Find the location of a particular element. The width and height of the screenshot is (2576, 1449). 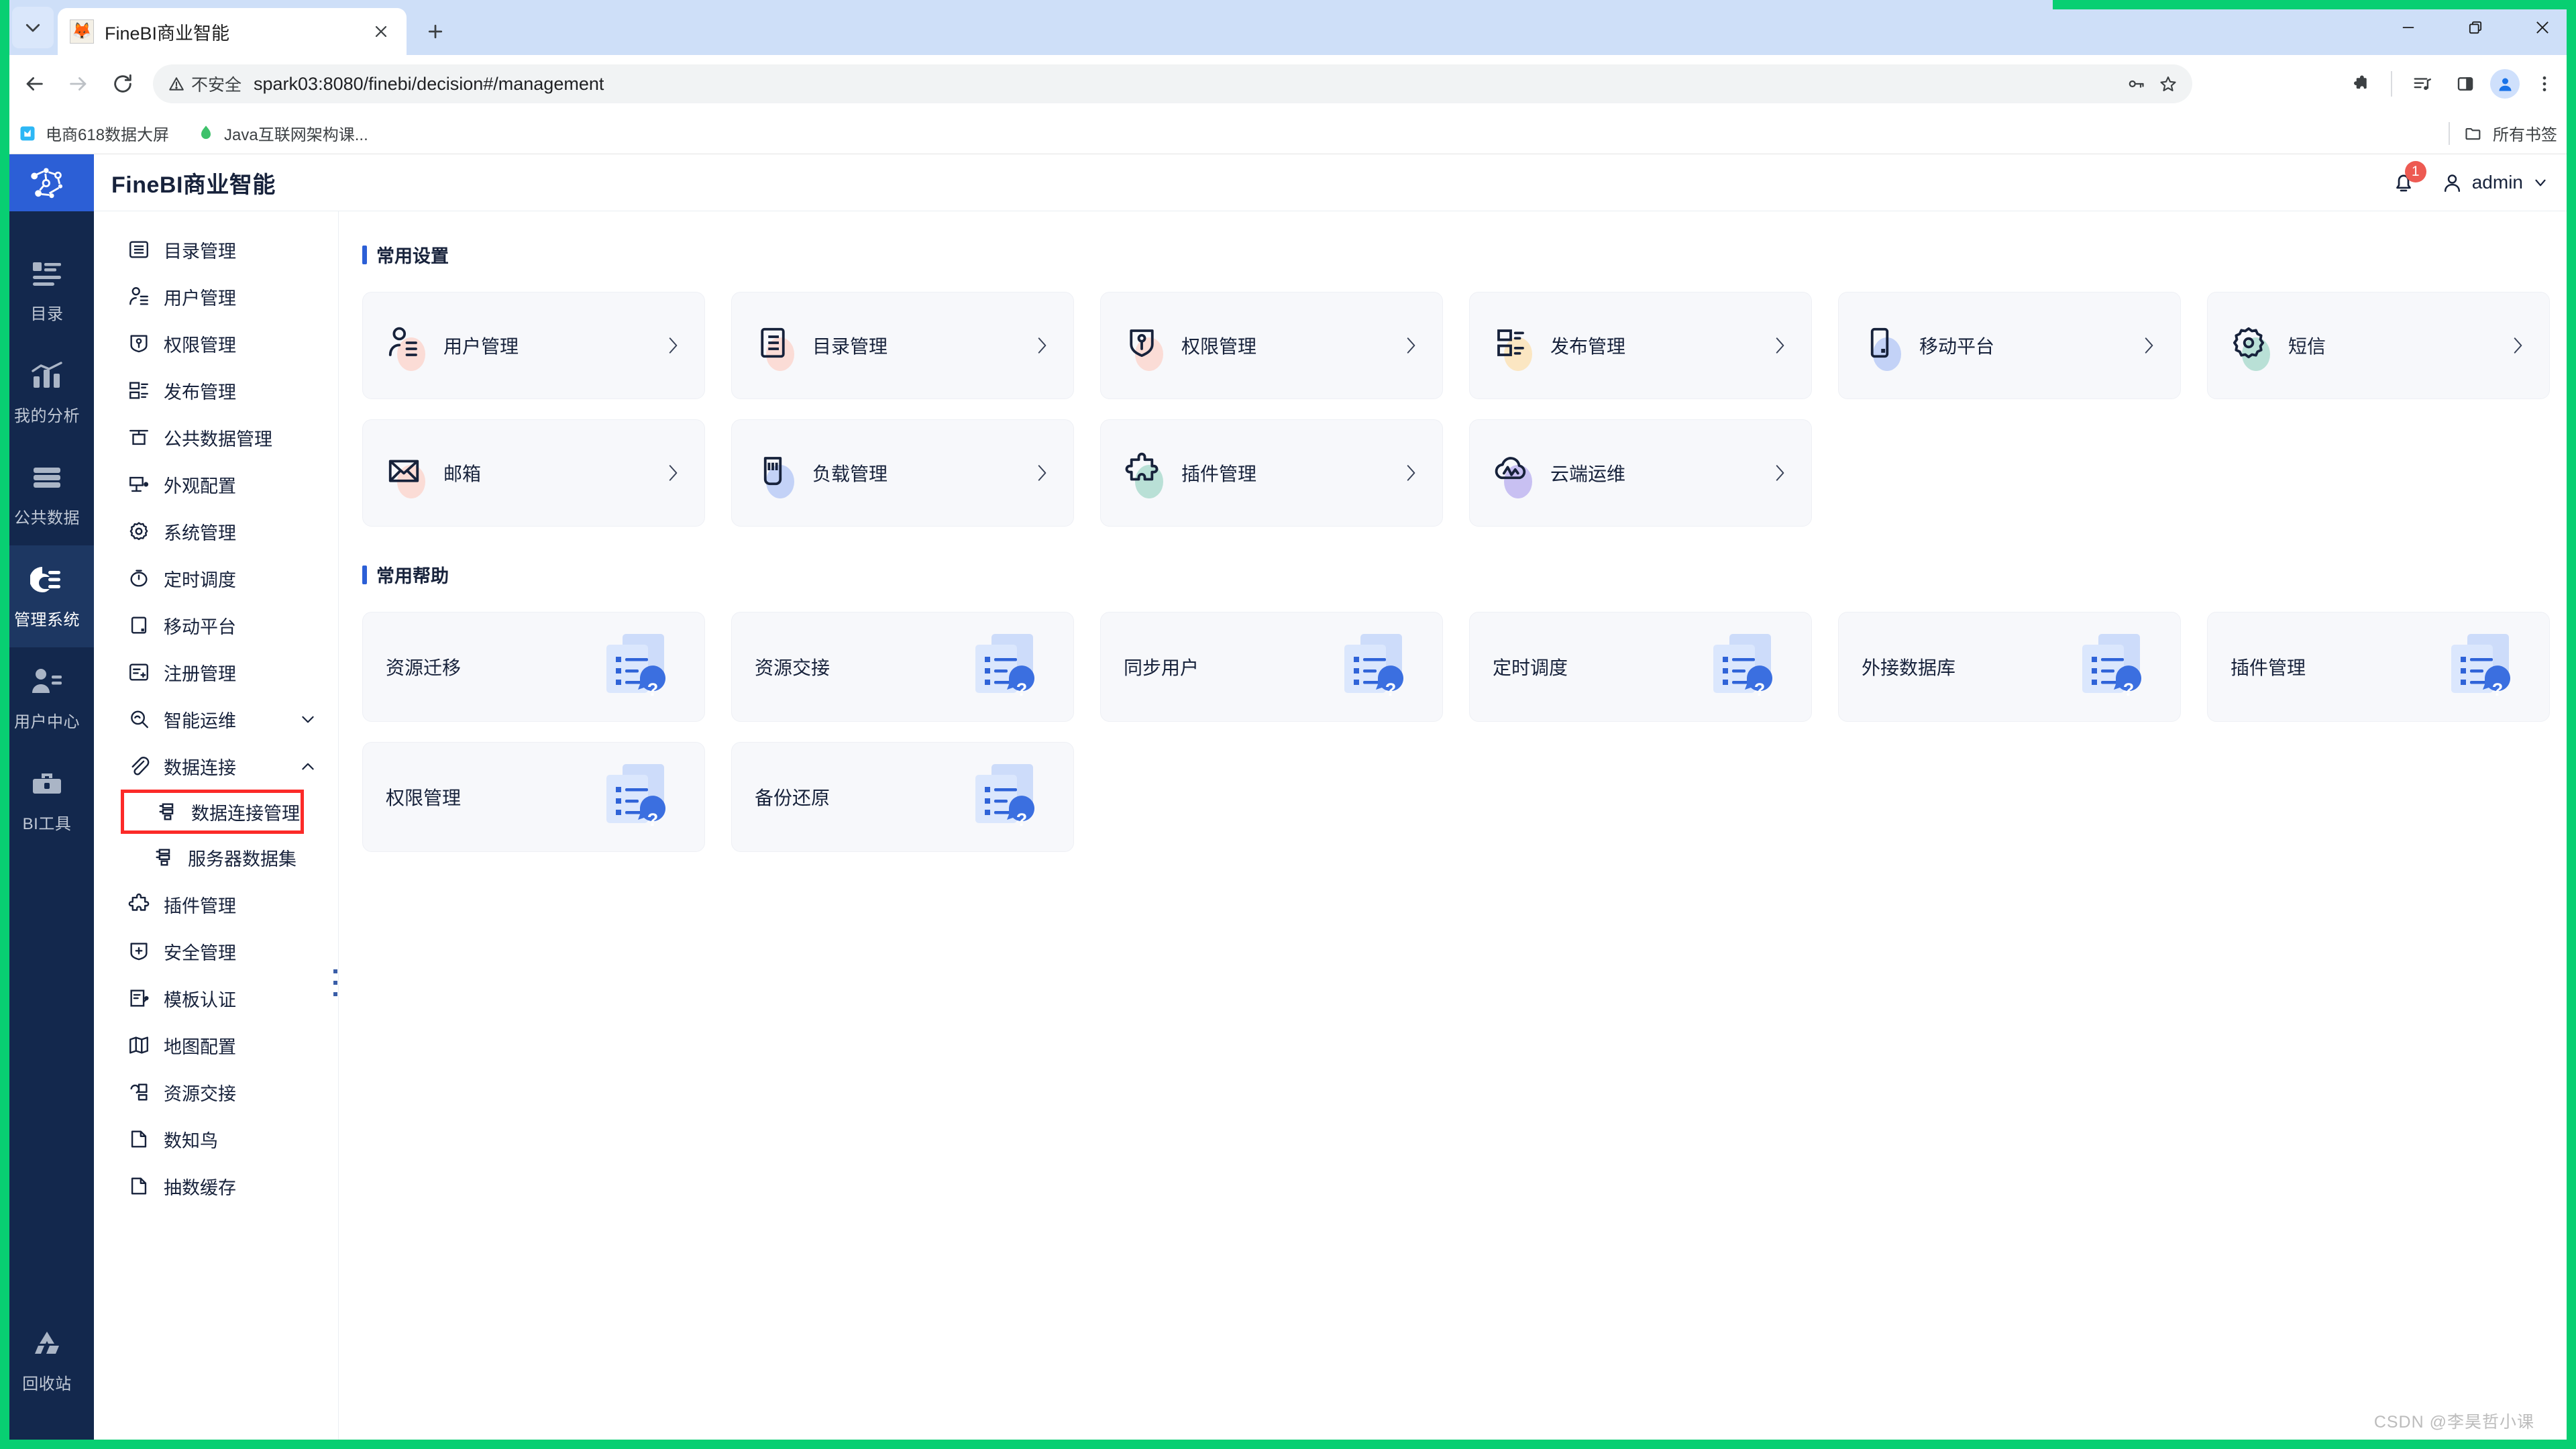

extensions-puzzle-icon is located at coordinates (2361, 84).